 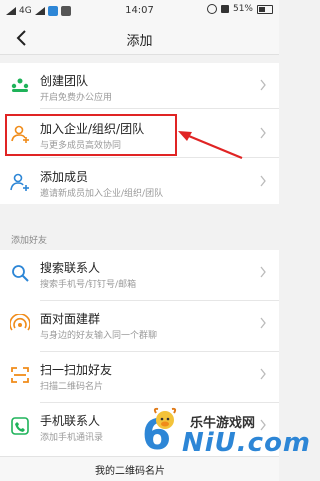 I want to click on scan-friend-row: 扫一扫加好友 扫描二维码名片, so click(x=139, y=374).